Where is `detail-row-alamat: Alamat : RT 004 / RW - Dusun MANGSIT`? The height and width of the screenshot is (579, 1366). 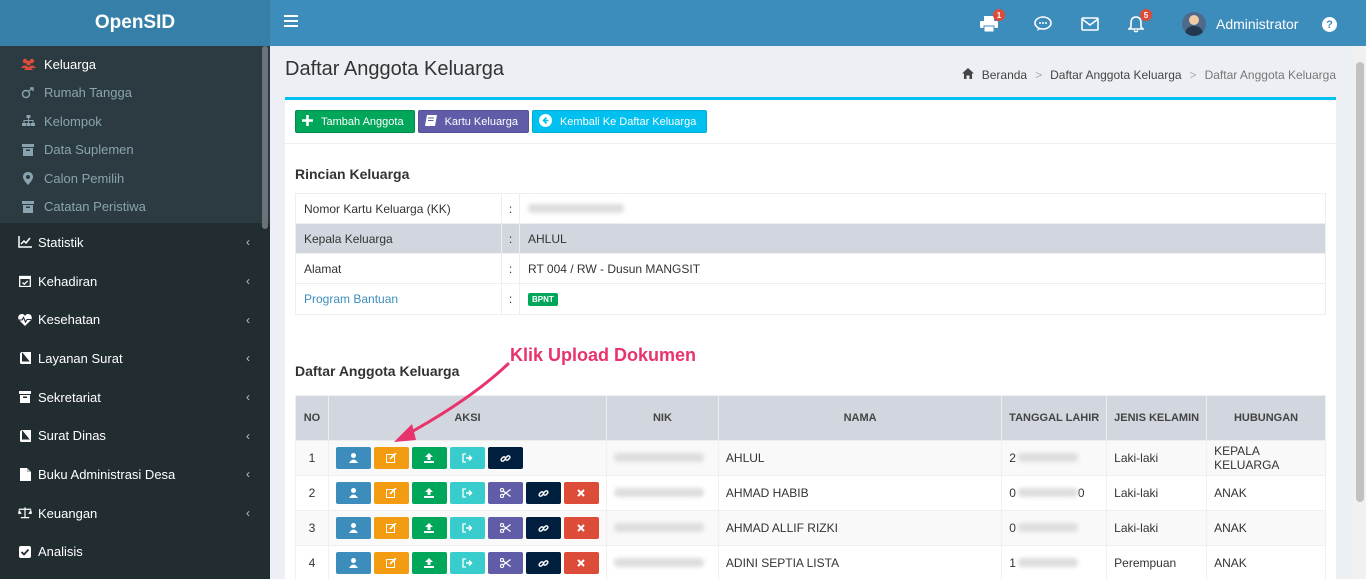
detail-row-alamat: Alamat : RT 004 / RW - Dusun MANGSIT is located at coordinates (810, 269).